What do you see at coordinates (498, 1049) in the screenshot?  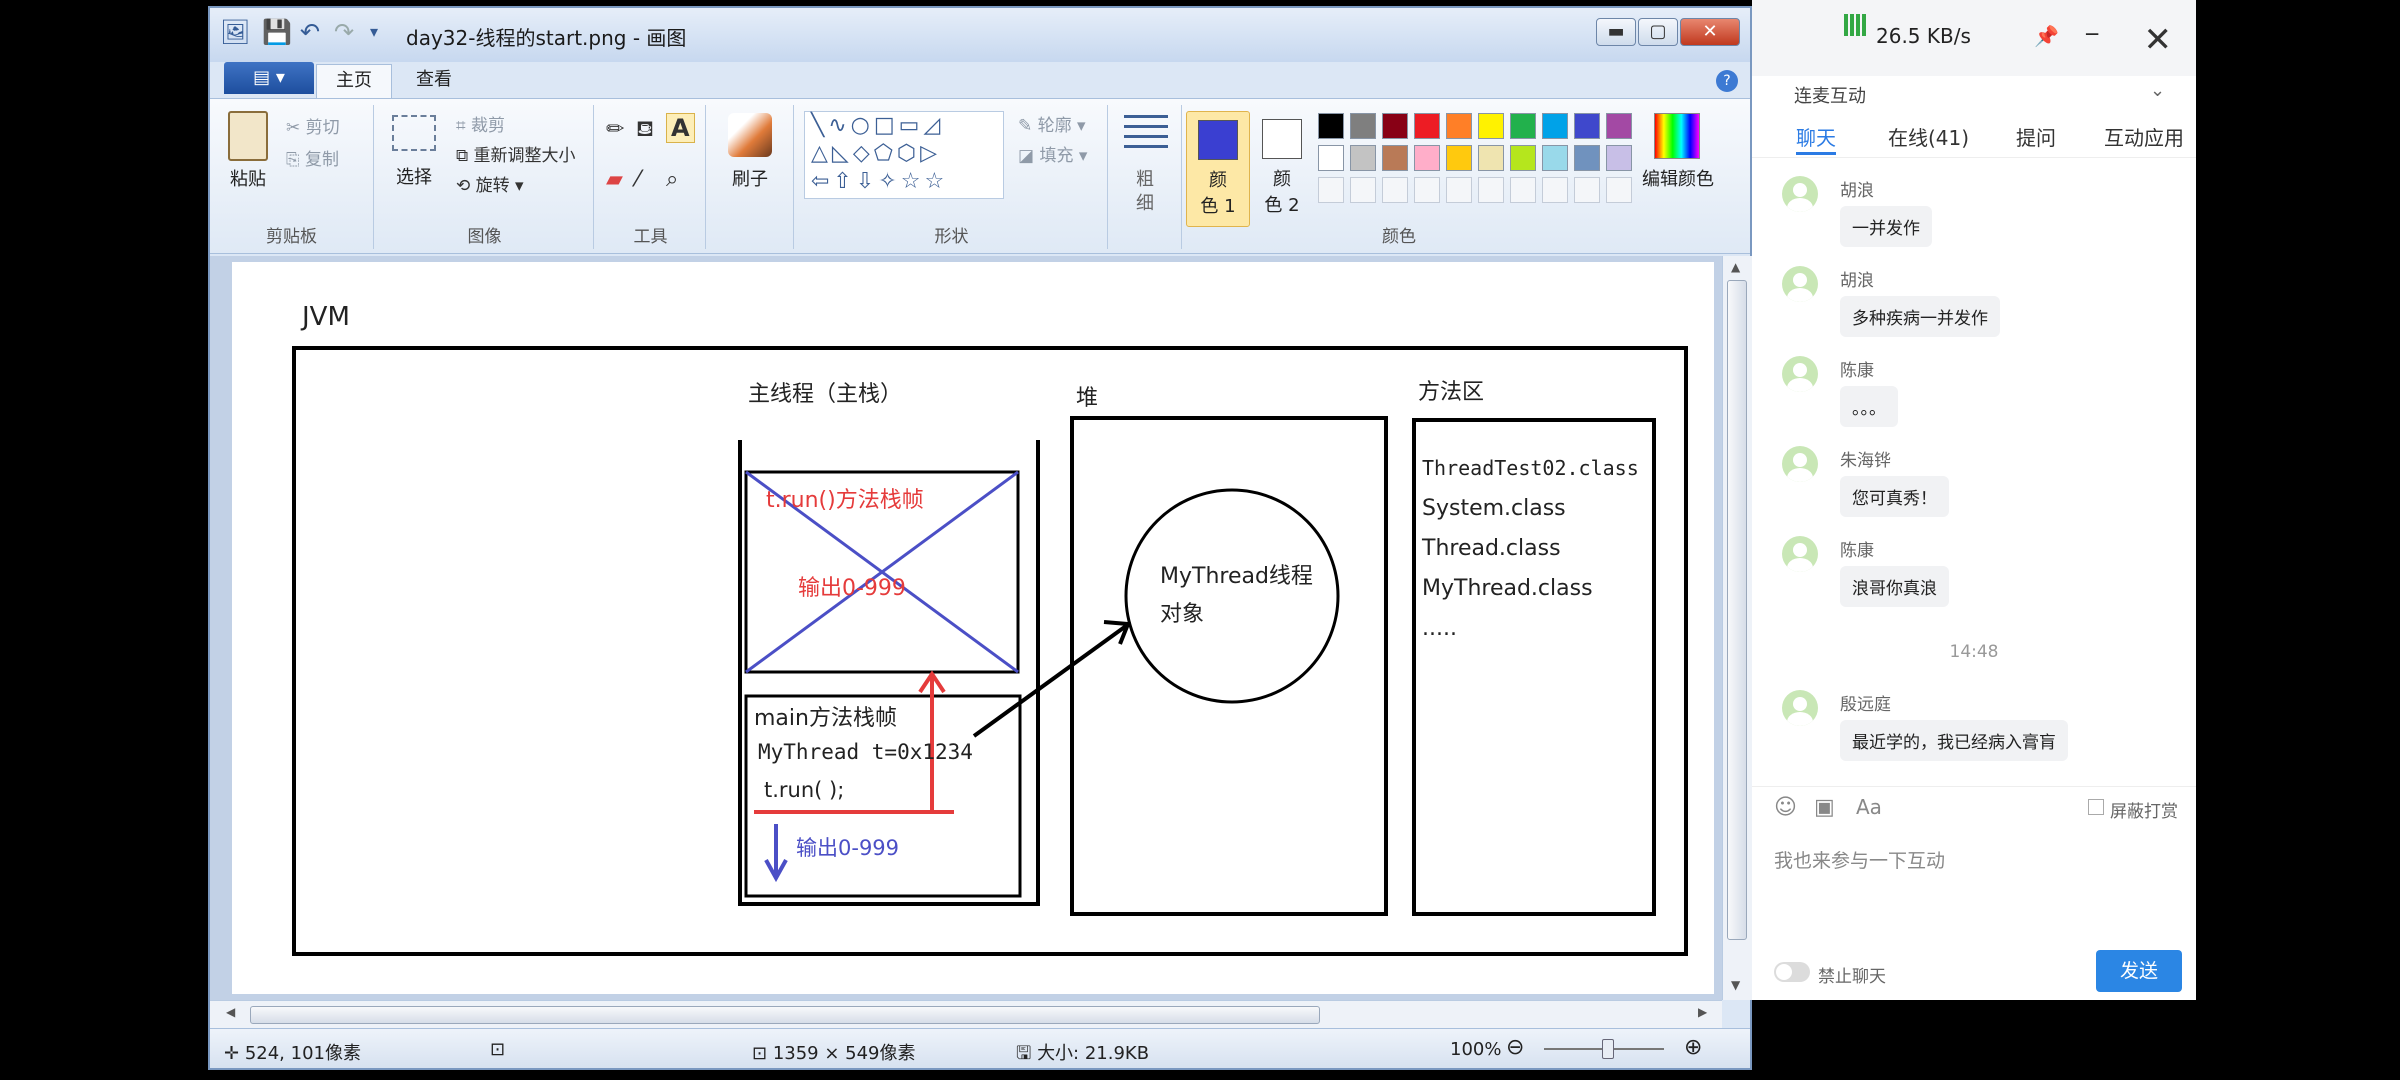 I see `selection-size-icon: ⊡` at bounding box center [498, 1049].